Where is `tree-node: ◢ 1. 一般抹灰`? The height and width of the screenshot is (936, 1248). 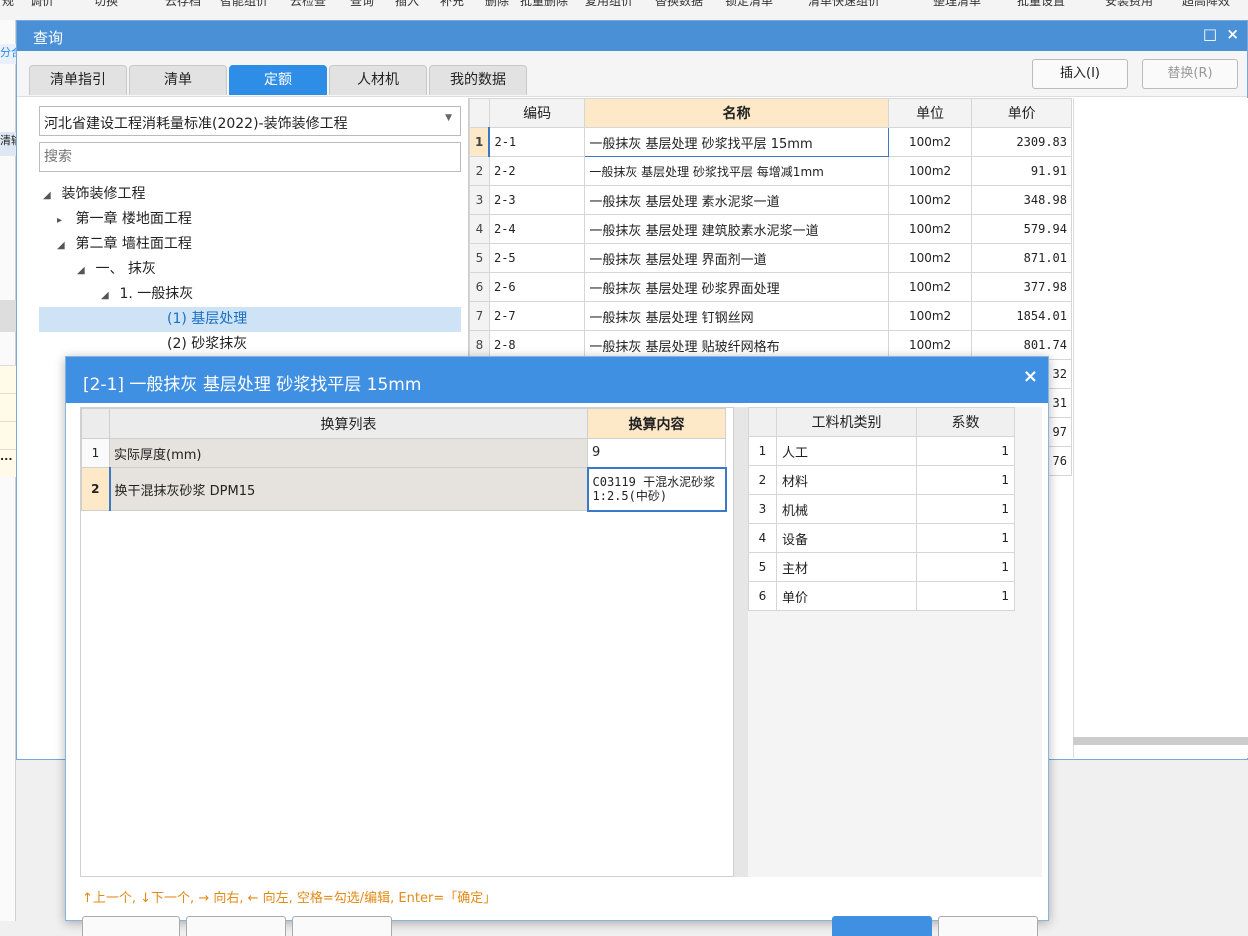 tree-node: ◢ 1. 一般抹灰 is located at coordinates (250, 294).